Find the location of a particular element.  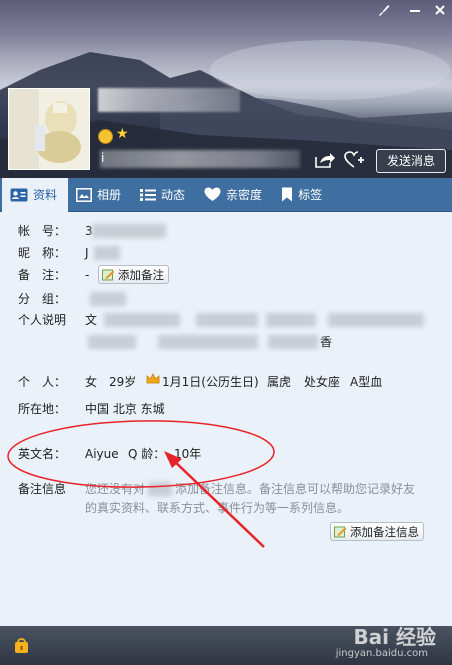

tab-album: 相册 is located at coordinates (100, 195).